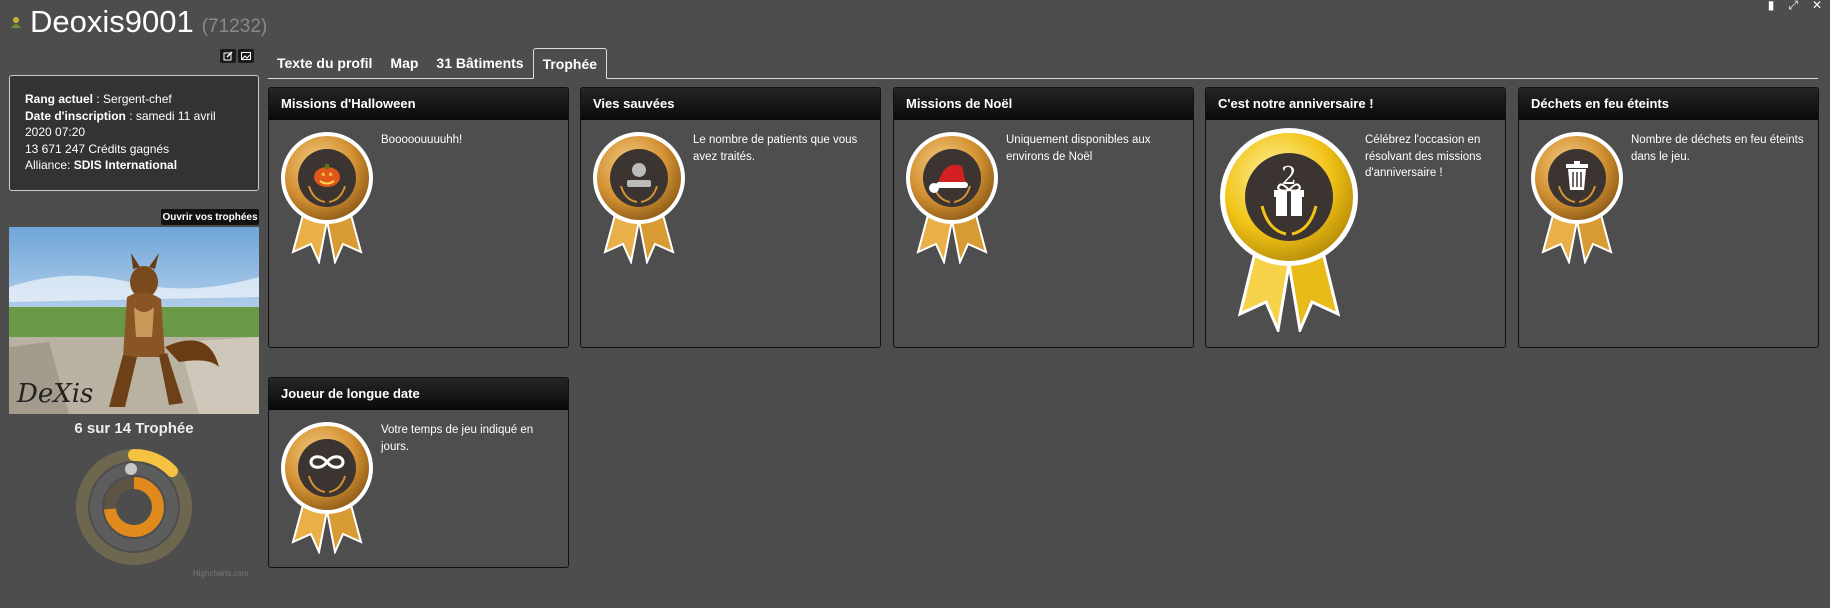 The image size is (1830, 608). Describe the element at coordinates (98, 99) in the screenshot. I see `rank-row: Rang actuel : Sergent-chef` at that location.